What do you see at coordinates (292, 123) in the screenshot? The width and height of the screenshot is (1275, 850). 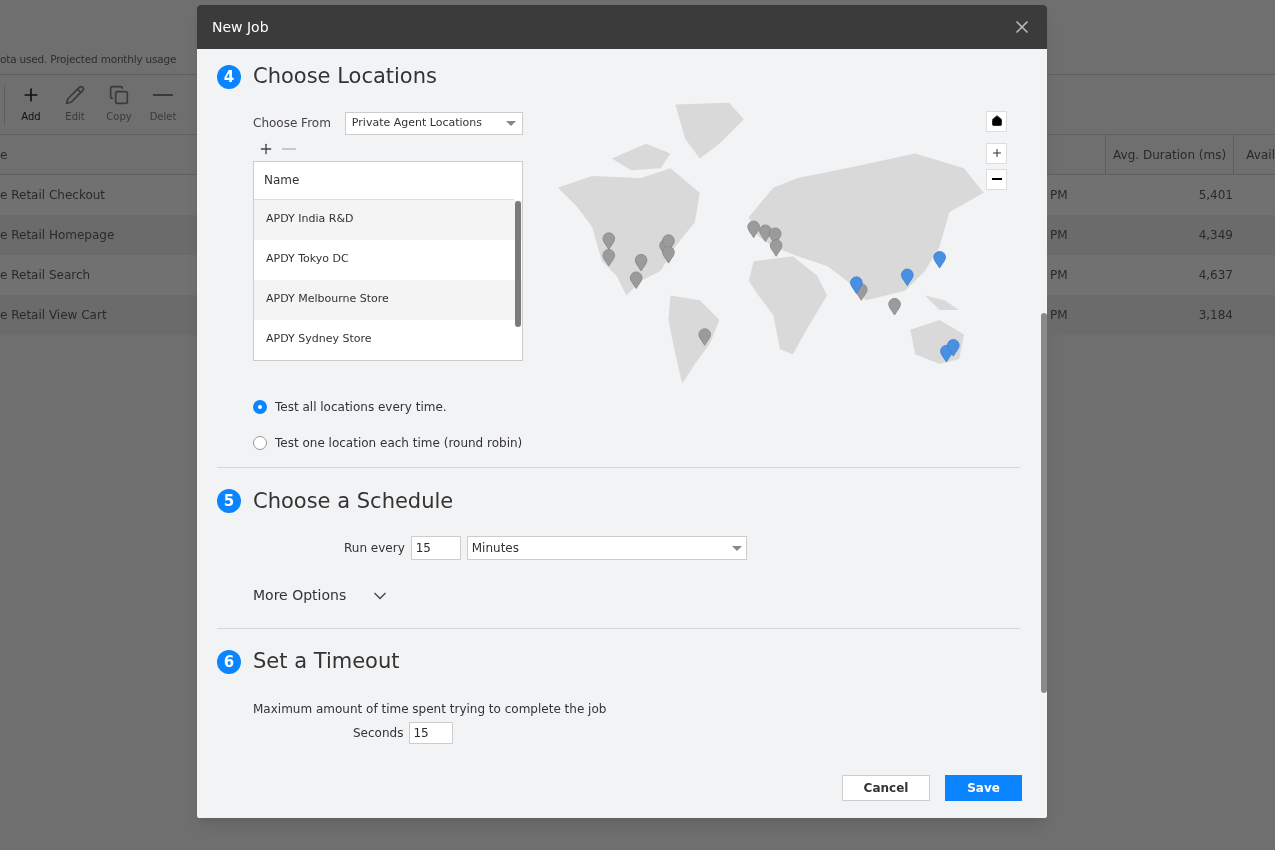 I see `field-label: Choose From` at bounding box center [292, 123].